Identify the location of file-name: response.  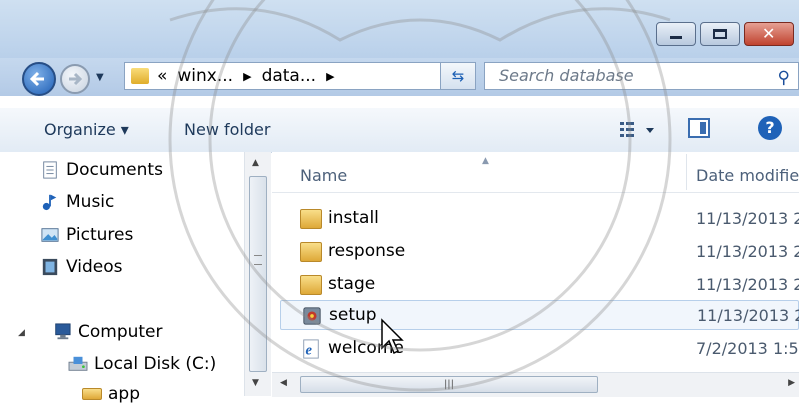
(367, 251).